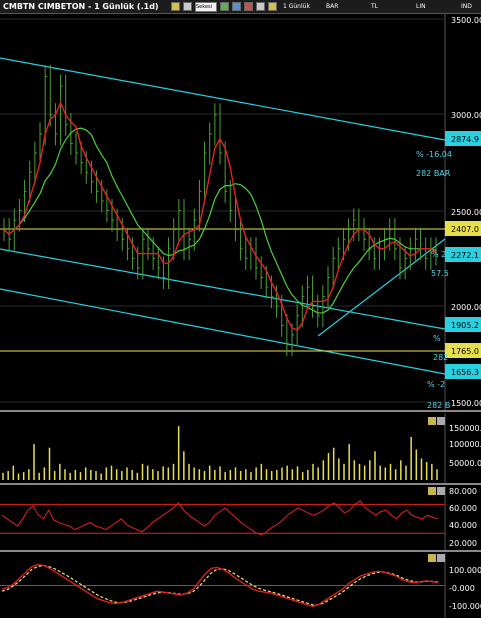 The height and width of the screenshot is (618, 481). I want to click on price-tick-1500: 1500.000, so click(466, 403).